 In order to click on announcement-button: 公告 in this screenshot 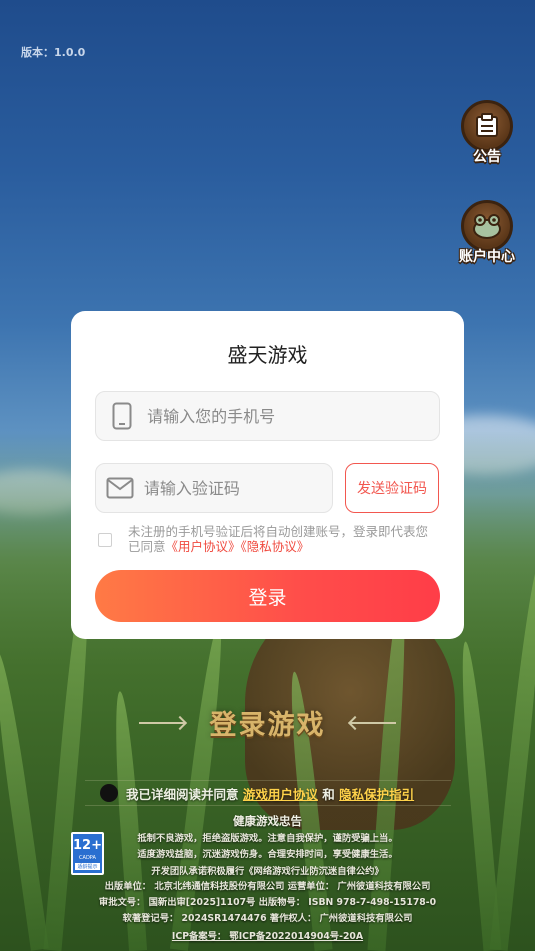, I will do `click(487, 133)`.